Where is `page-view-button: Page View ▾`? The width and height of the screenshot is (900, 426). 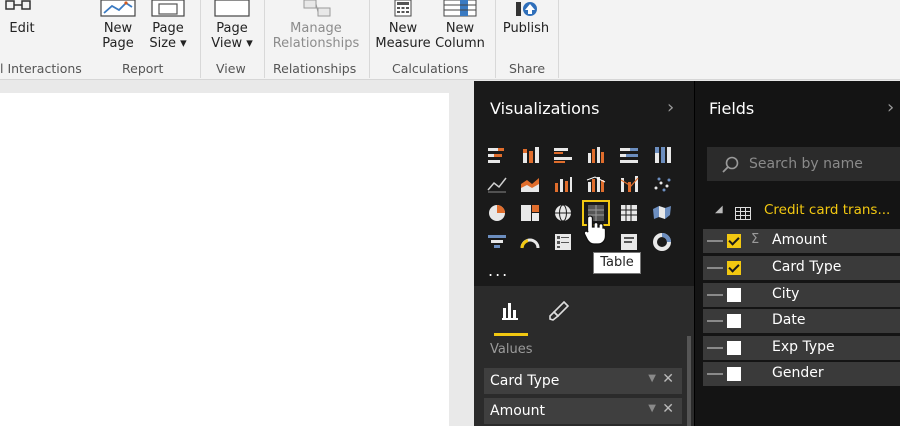
page-view-button: Page View ▾ is located at coordinates (232, 25).